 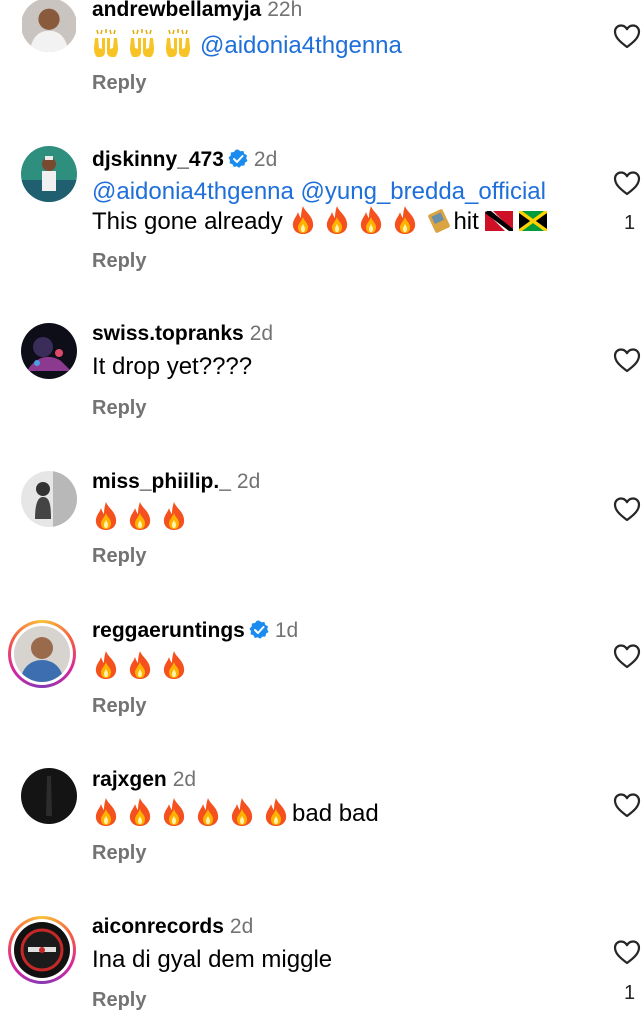 What do you see at coordinates (439, 221) in the screenshot?
I see `phone-emoji` at bounding box center [439, 221].